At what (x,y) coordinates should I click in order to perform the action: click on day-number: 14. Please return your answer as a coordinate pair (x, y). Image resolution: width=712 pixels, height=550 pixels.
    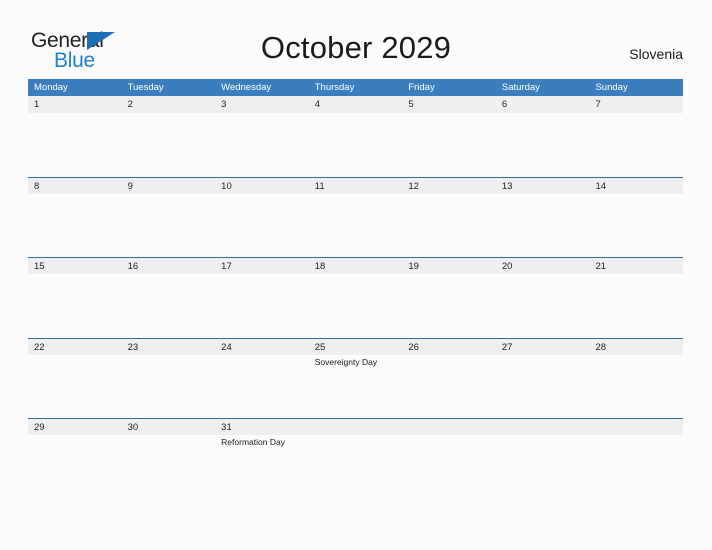
    Looking at the image, I should click on (636, 186).